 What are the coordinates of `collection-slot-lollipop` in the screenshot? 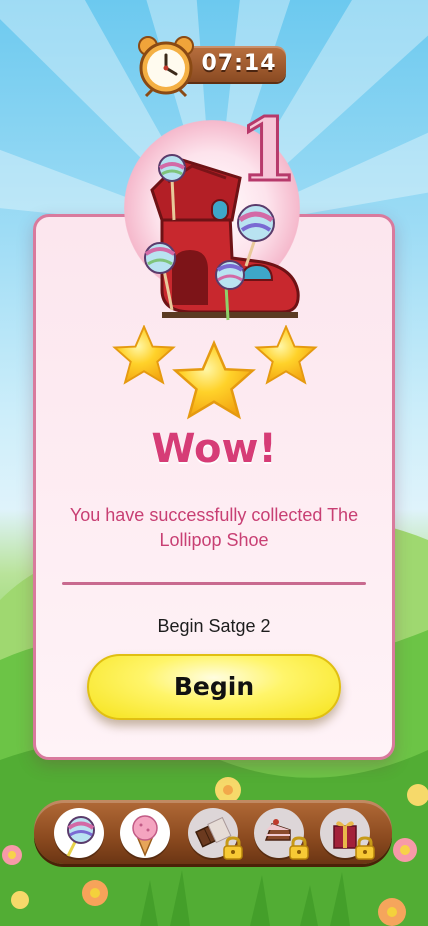 It's located at (79, 833).